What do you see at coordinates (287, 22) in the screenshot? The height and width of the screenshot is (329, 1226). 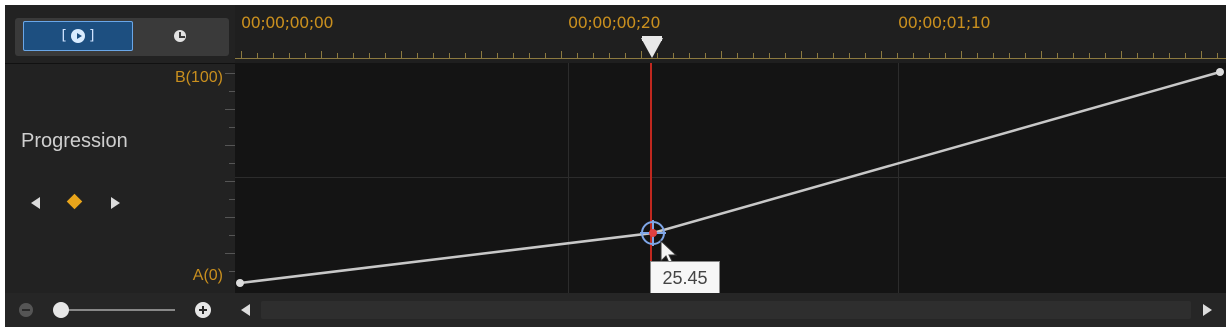 I see `timecode-label: 00;00;00;00` at bounding box center [287, 22].